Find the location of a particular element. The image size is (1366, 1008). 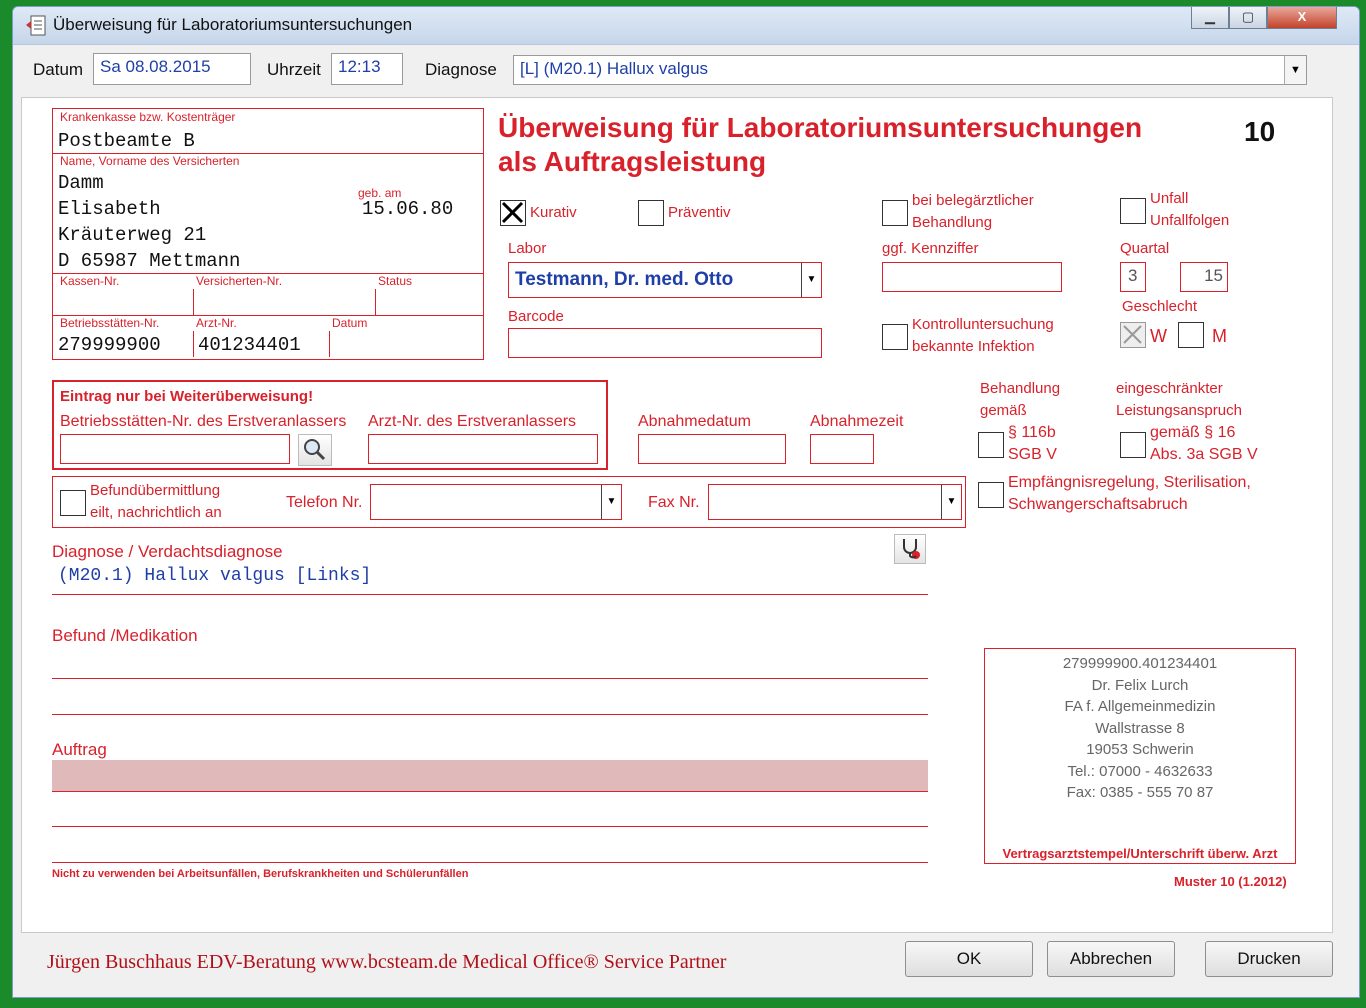

minimize-button: ▁ is located at coordinates (1210, 18).